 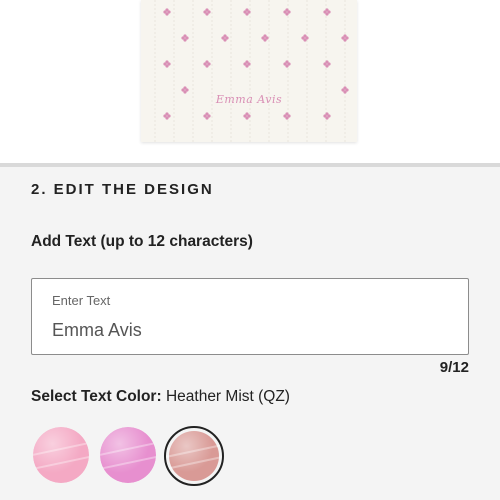 I want to click on text-field: Enter Text, so click(x=250, y=316).